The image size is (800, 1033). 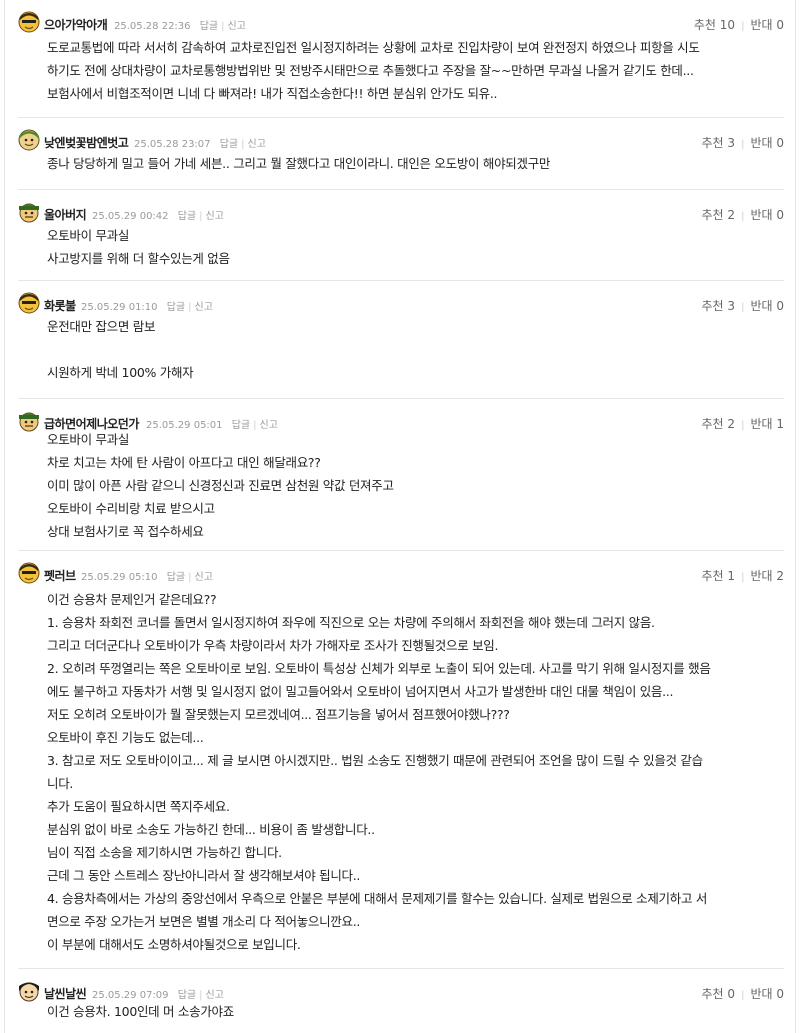 What do you see at coordinates (414, 247) in the screenshot?
I see `comment-body: 오토바이 무과실사고방지를 위해 더 할수있는게 없음` at bounding box center [414, 247].